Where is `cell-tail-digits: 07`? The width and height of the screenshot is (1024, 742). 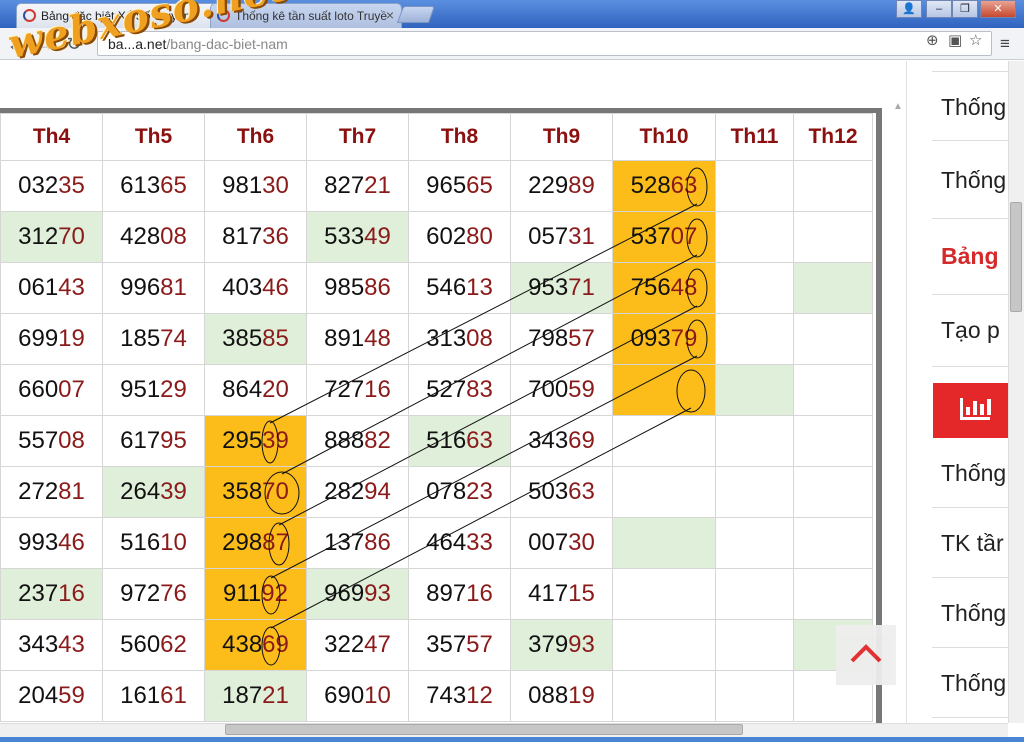
cell-tail-digits: 07 is located at coordinates (684, 236).